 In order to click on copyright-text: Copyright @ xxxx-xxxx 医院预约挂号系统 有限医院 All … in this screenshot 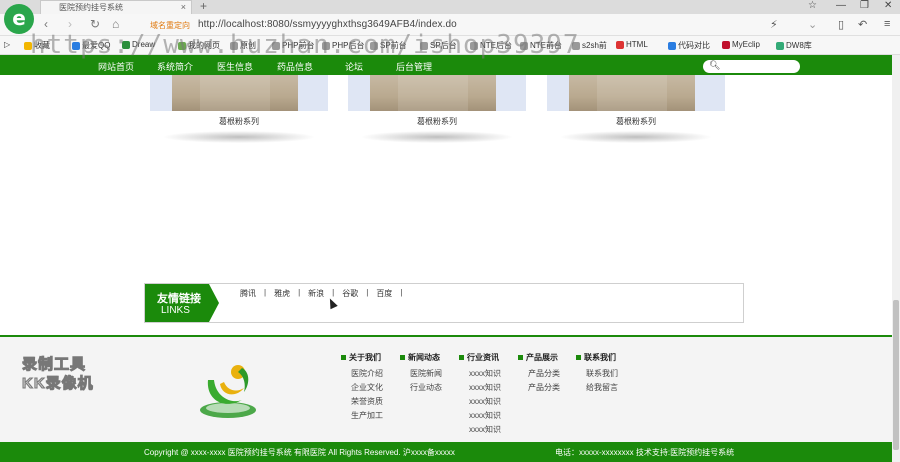, I will do `click(299, 452)`.